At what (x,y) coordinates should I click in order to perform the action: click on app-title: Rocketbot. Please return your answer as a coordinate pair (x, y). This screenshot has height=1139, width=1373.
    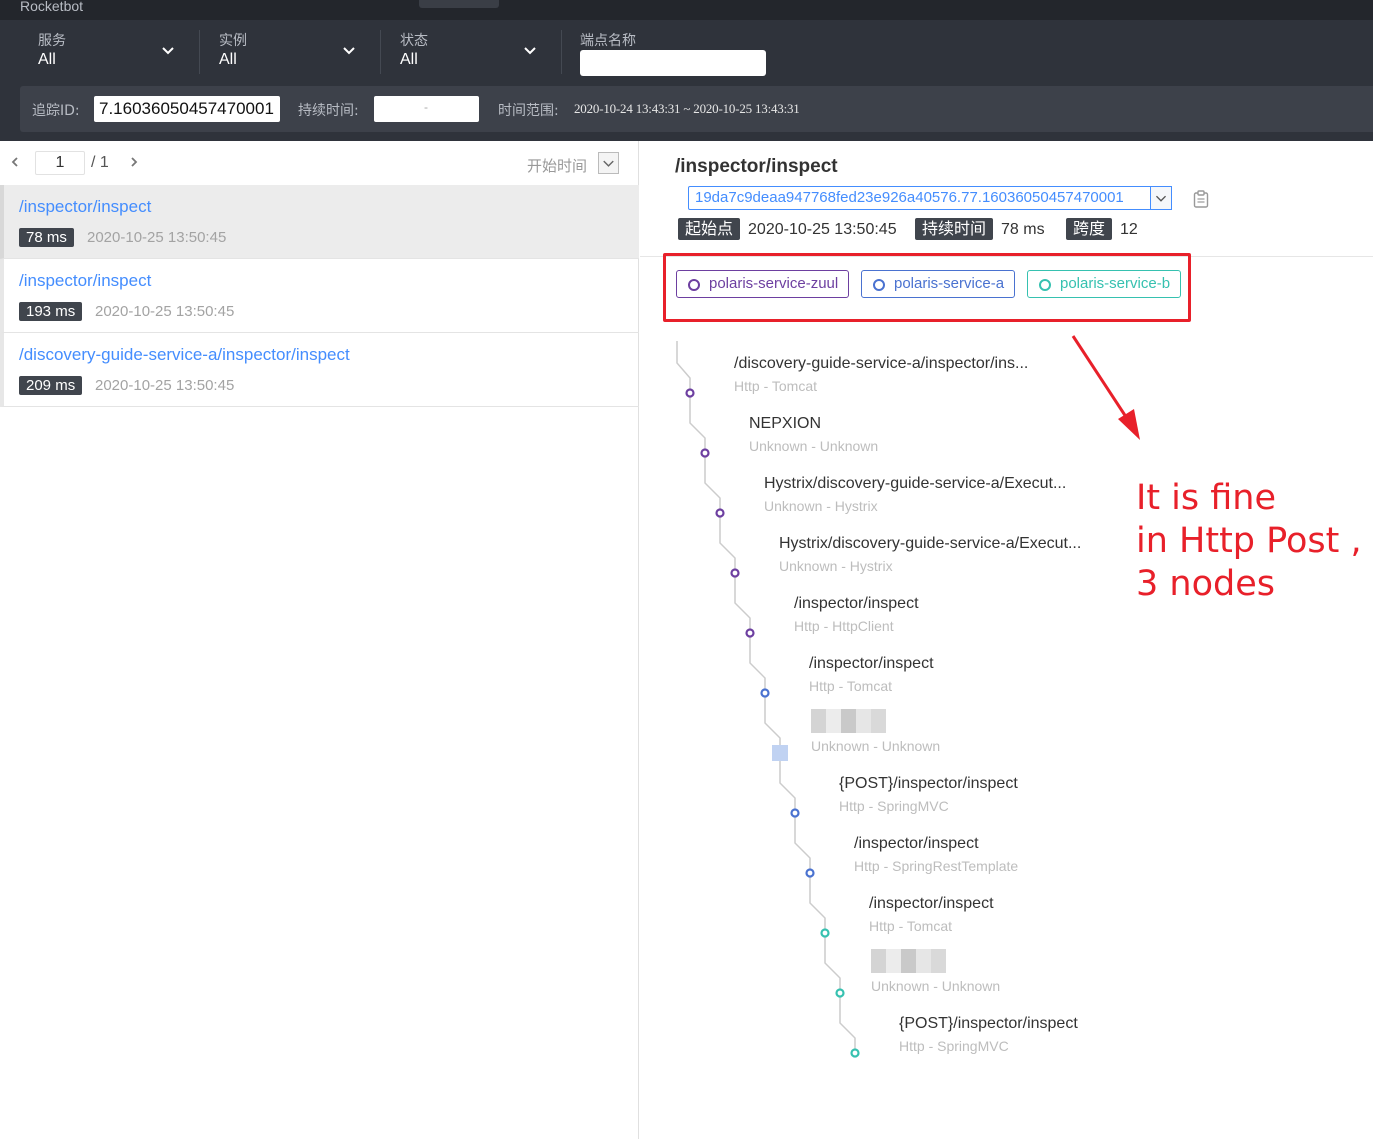
    Looking at the image, I should click on (52, 7).